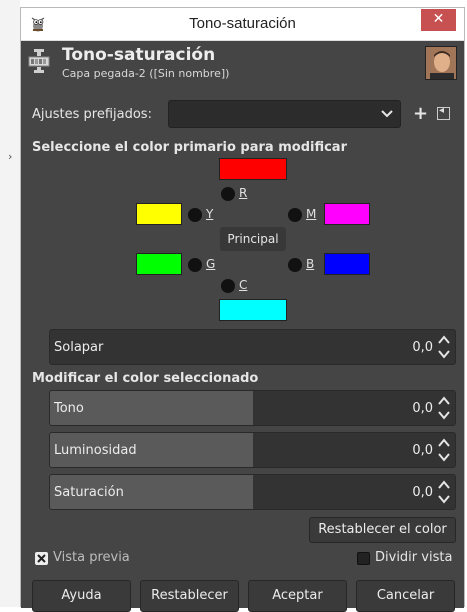 Image resolution: width=467 pixels, height=612 pixels. I want to click on cancel-button: Cancelar, so click(405, 596).